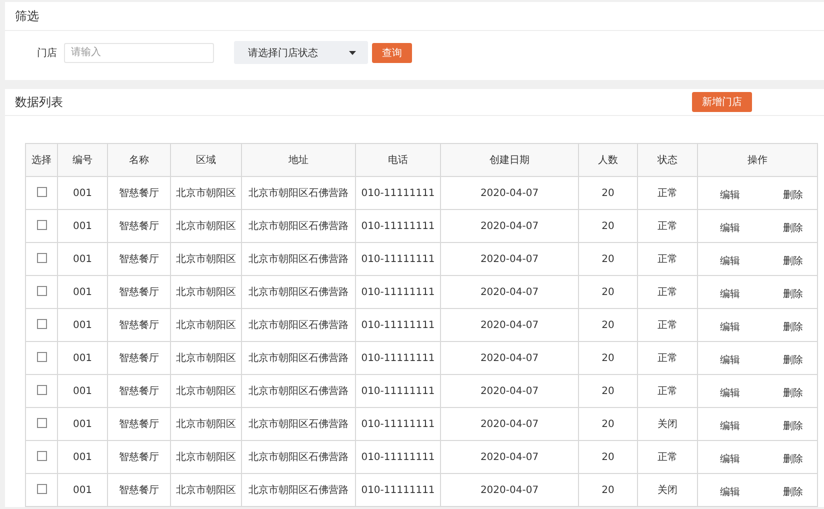 The width and height of the screenshot is (824, 509). I want to click on section-title: 筛选, so click(27, 16).